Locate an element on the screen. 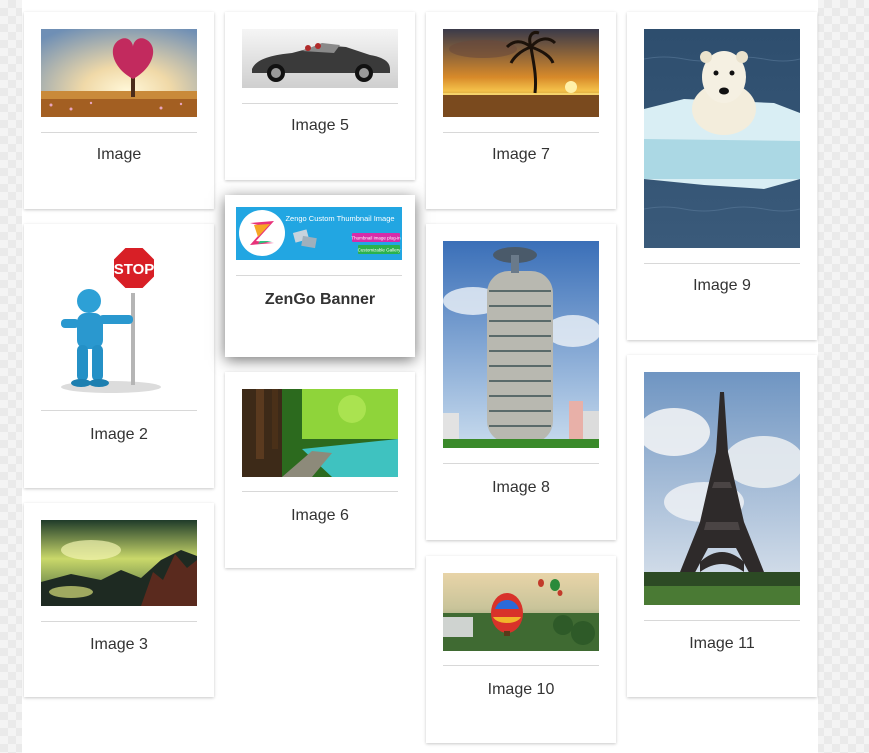 The height and width of the screenshot is (753, 869). gallery-card-image-7: Image 7 is located at coordinates (521, 110).